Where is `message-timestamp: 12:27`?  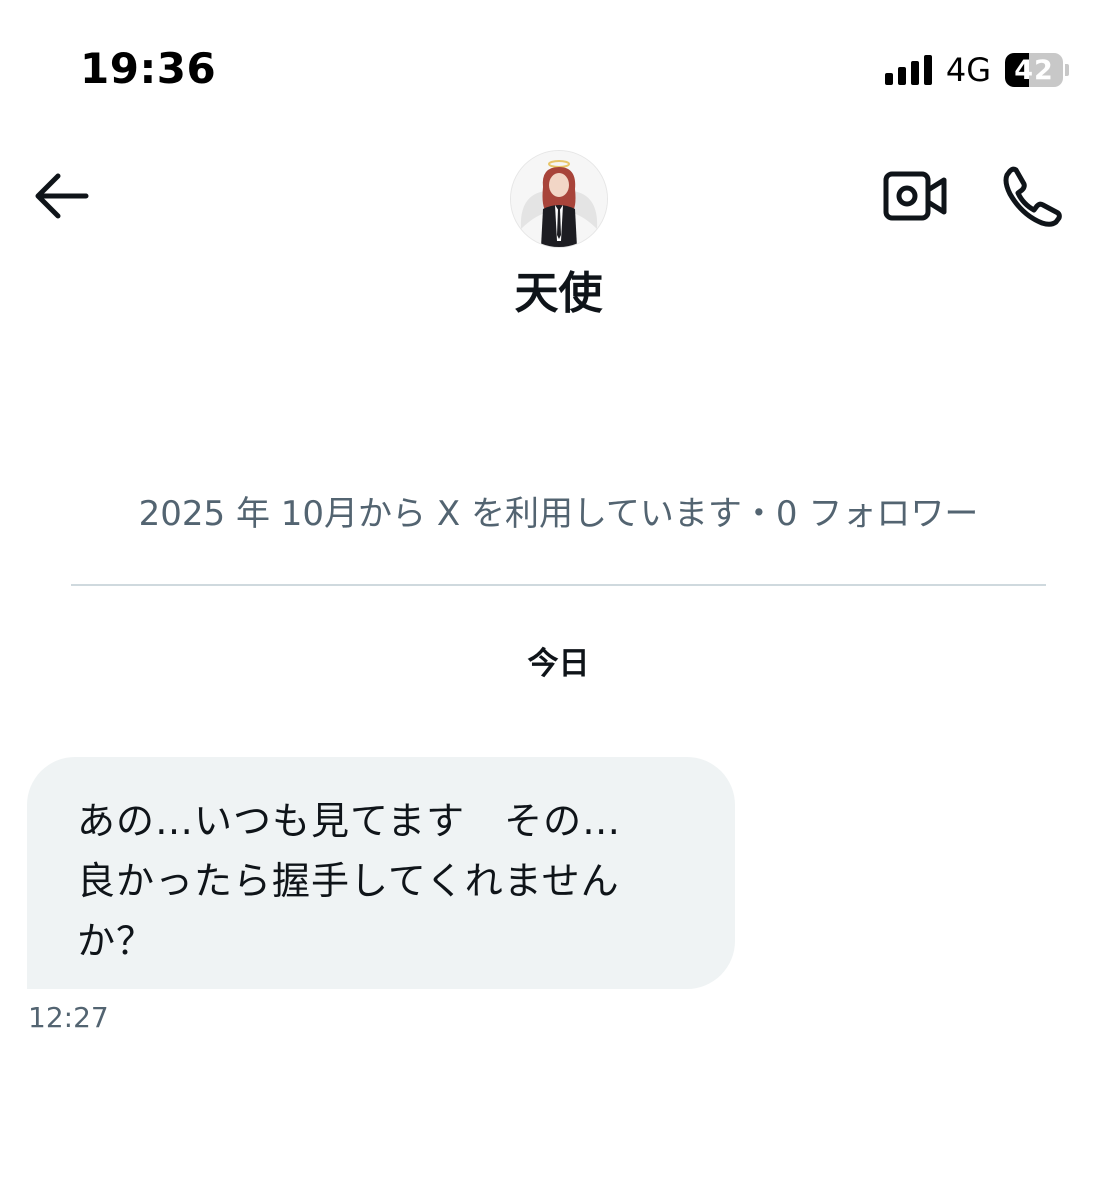 message-timestamp: 12:27 is located at coordinates (68, 1017).